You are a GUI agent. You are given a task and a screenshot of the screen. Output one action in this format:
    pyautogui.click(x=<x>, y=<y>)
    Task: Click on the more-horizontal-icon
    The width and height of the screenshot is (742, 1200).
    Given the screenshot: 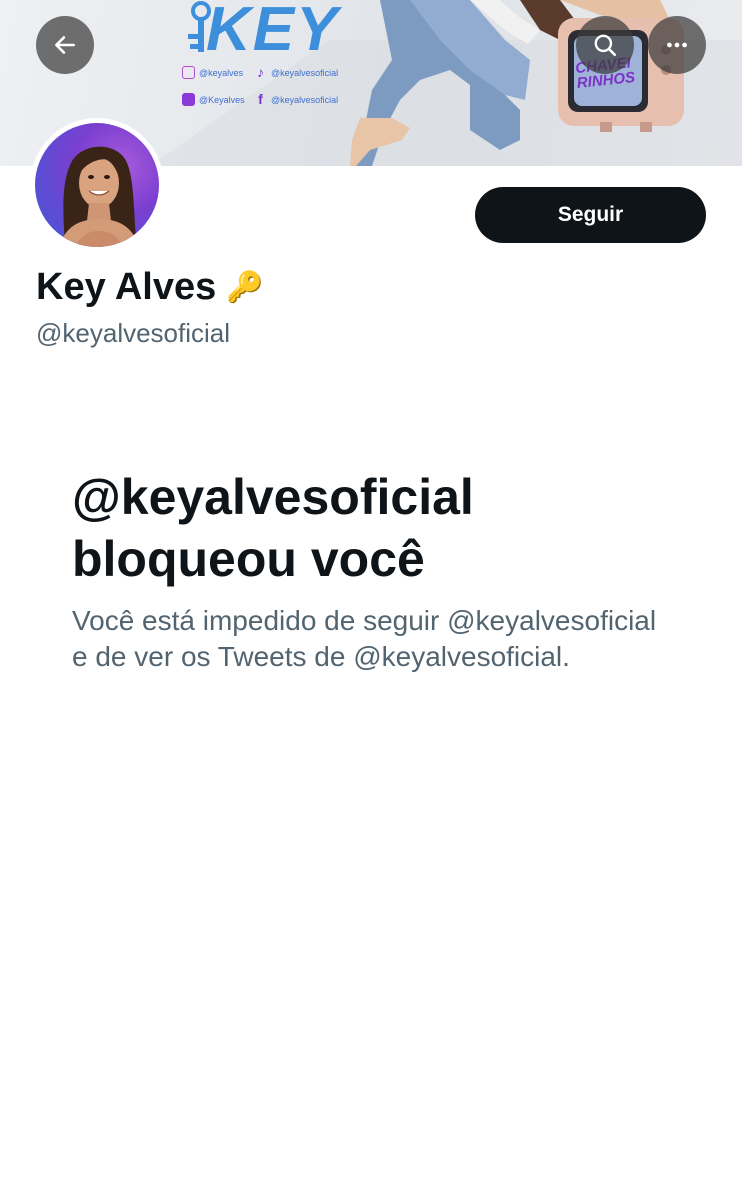 What is the action you would take?
    pyautogui.click(x=677, y=45)
    